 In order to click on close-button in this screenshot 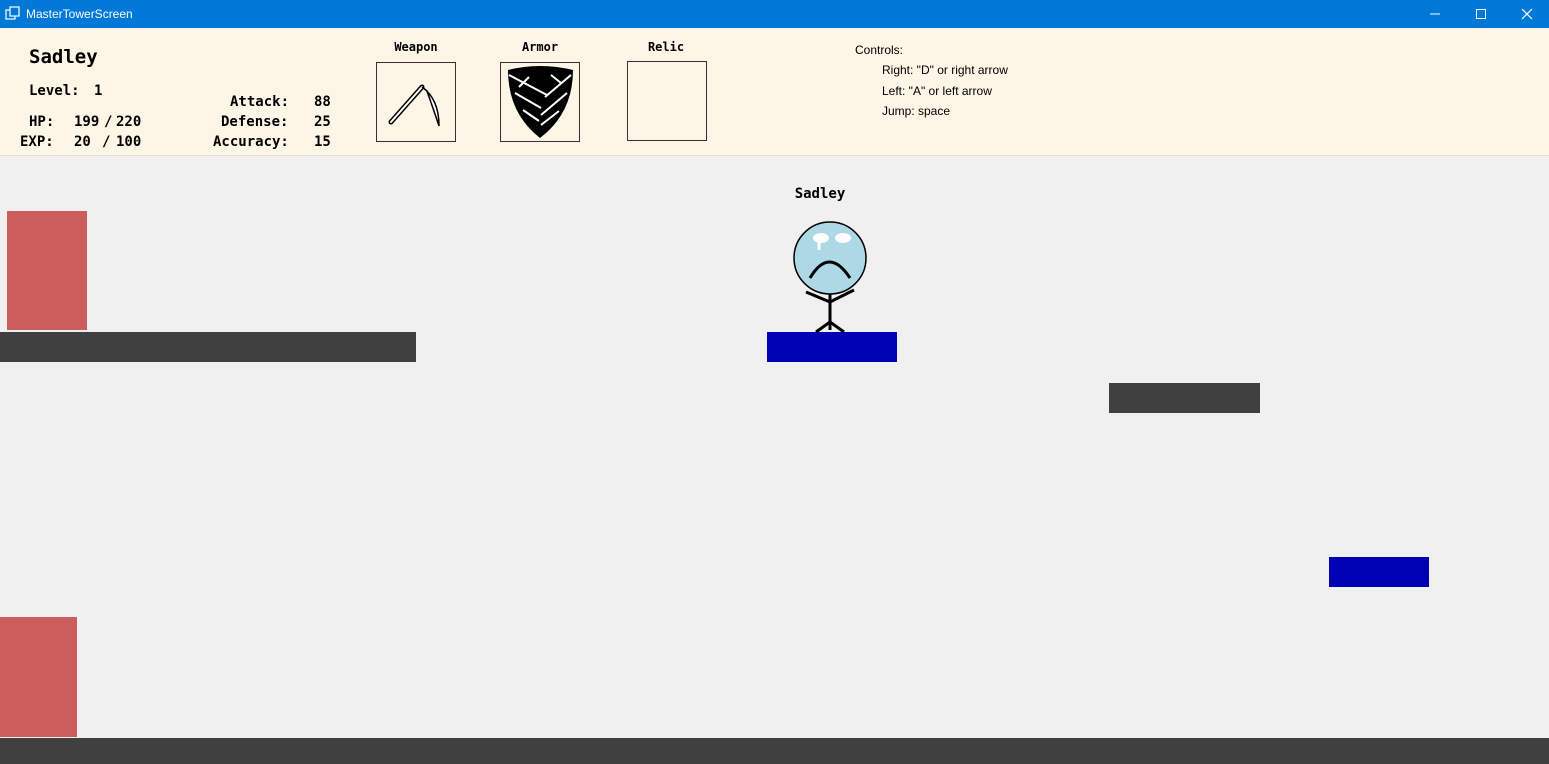, I will do `click(1526, 14)`.